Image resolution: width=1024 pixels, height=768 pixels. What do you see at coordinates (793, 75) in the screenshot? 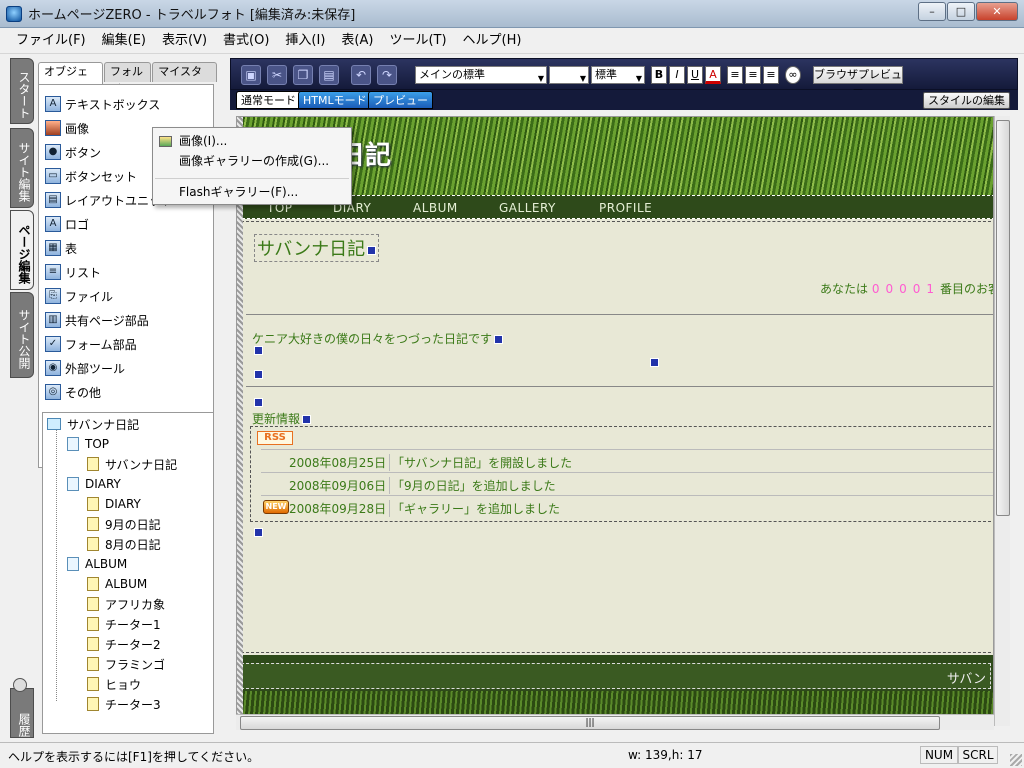
I see `link-icon: ∞` at bounding box center [793, 75].